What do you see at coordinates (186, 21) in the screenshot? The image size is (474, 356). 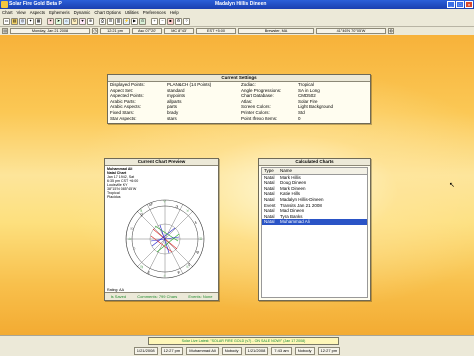 I see `help-icon: ?` at bounding box center [186, 21].